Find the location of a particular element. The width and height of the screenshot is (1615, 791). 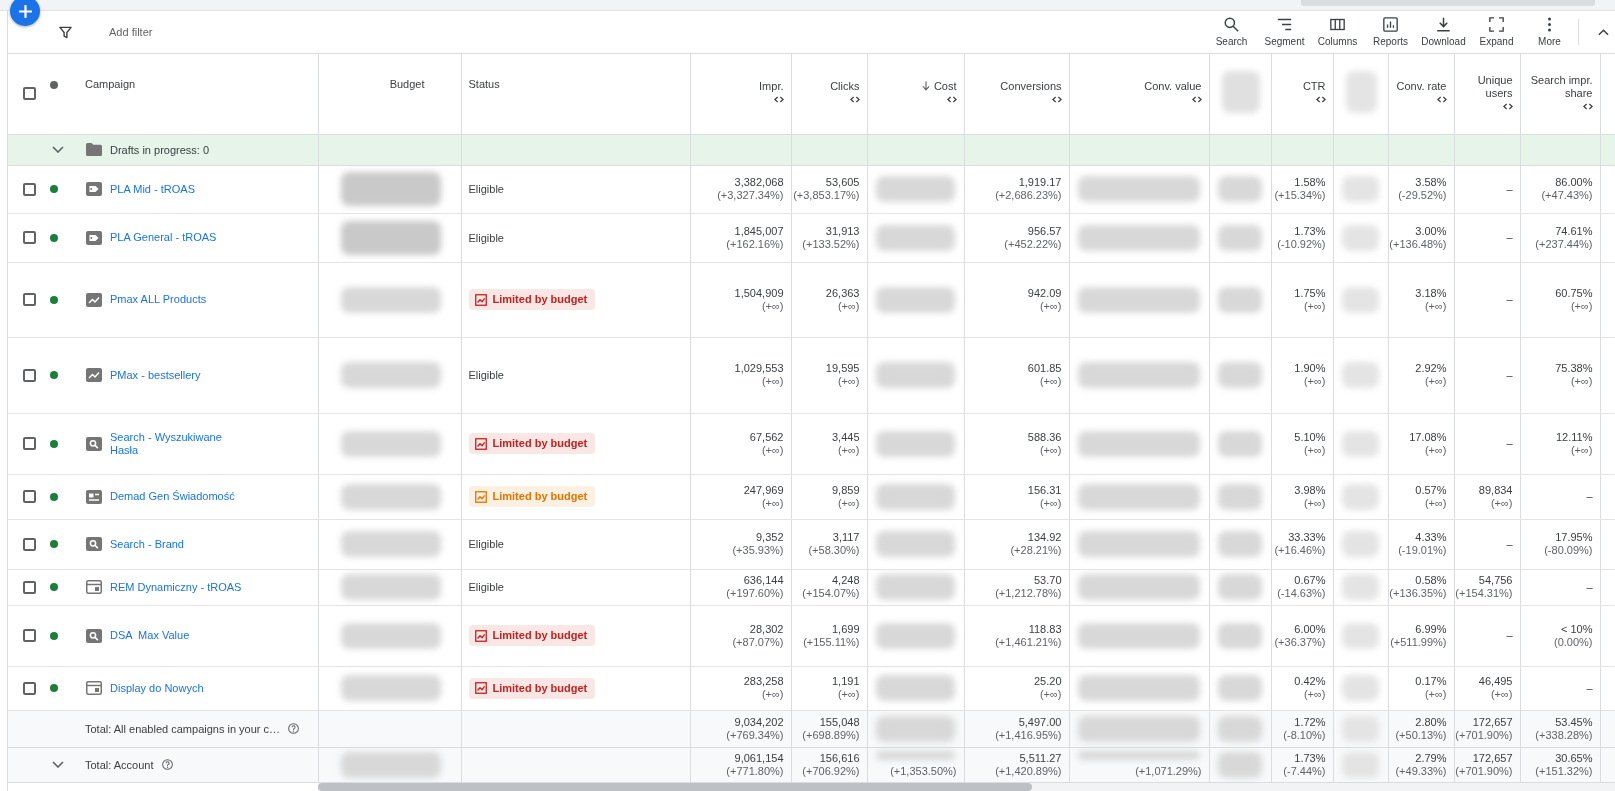

metric-change: (+162.16%) is located at coordinates (755, 244).